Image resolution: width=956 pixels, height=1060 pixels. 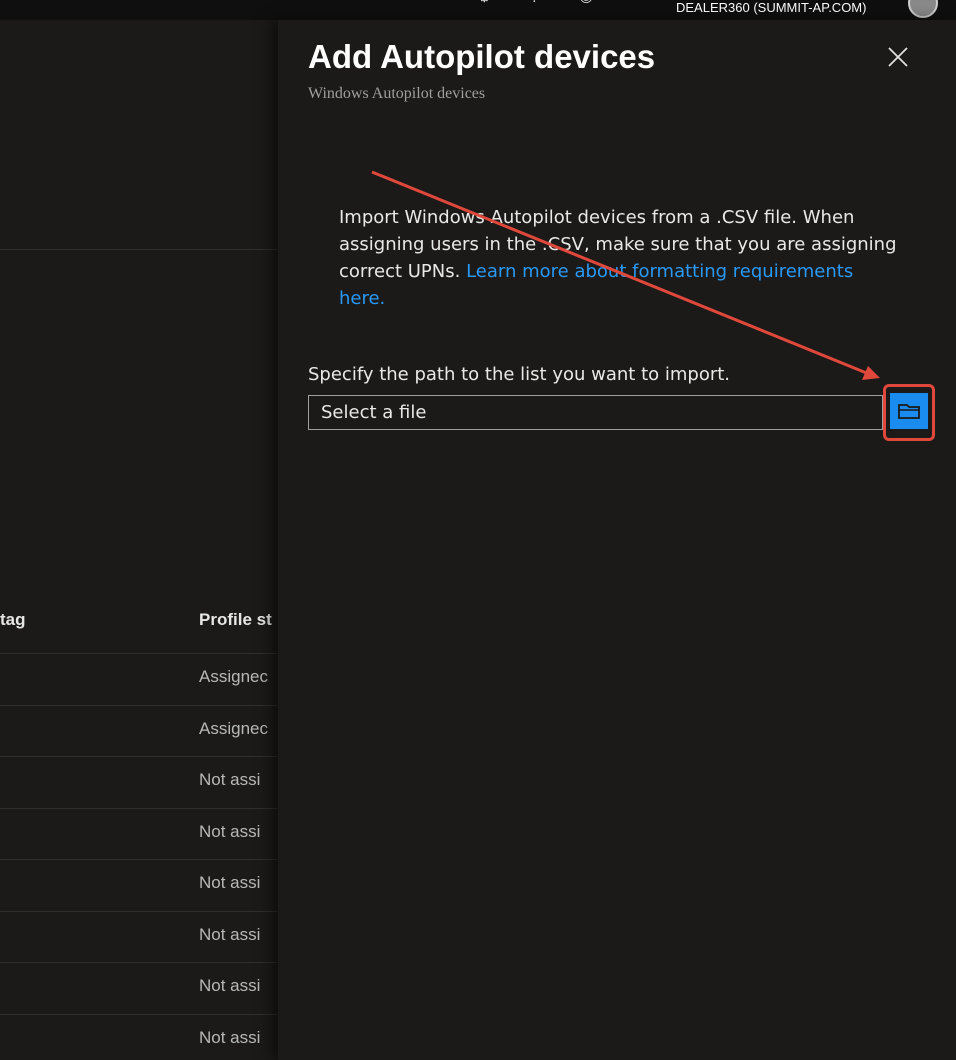 What do you see at coordinates (482, 56) in the screenshot?
I see `panel-title: Add Autopilot devices` at bounding box center [482, 56].